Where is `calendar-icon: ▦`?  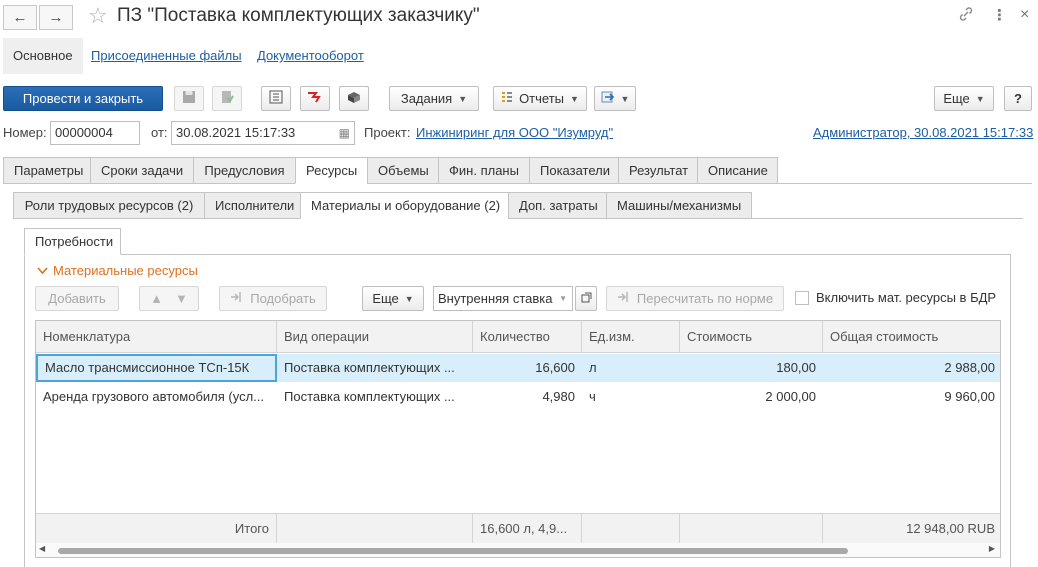
calendar-icon: ▦ is located at coordinates (344, 133).